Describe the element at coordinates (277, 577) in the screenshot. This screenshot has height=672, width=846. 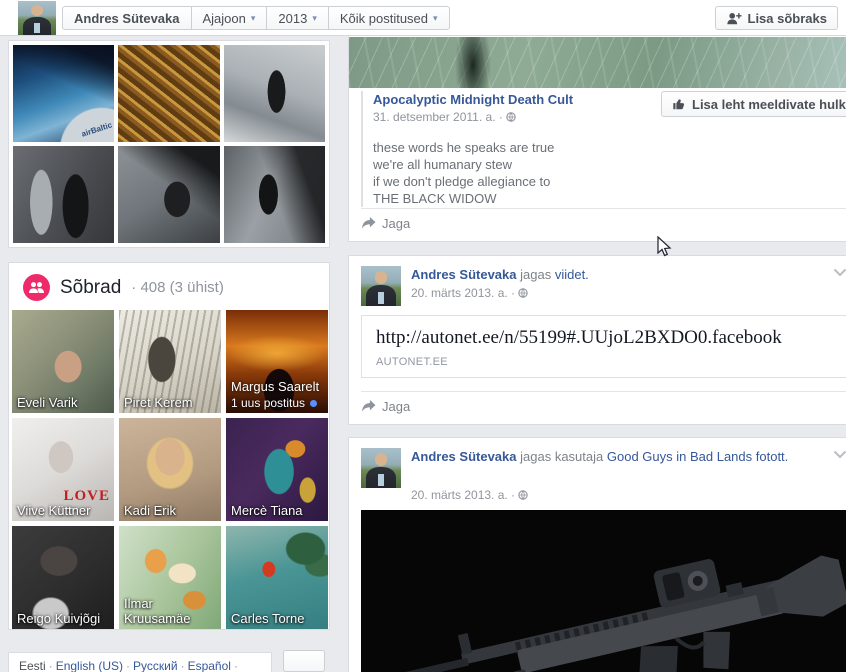
I see `friend-tile: Carles Torne` at that location.